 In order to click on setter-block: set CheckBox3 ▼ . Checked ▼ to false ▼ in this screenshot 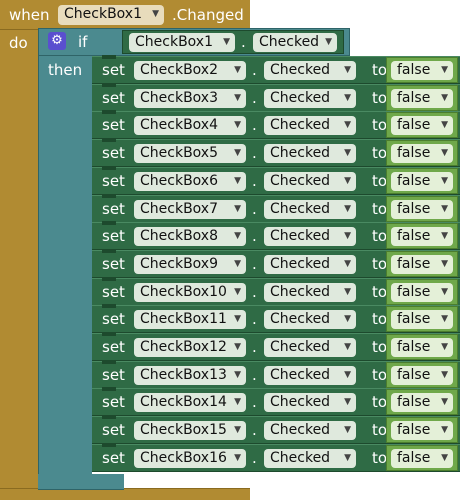, I will do `click(276, 97)`.